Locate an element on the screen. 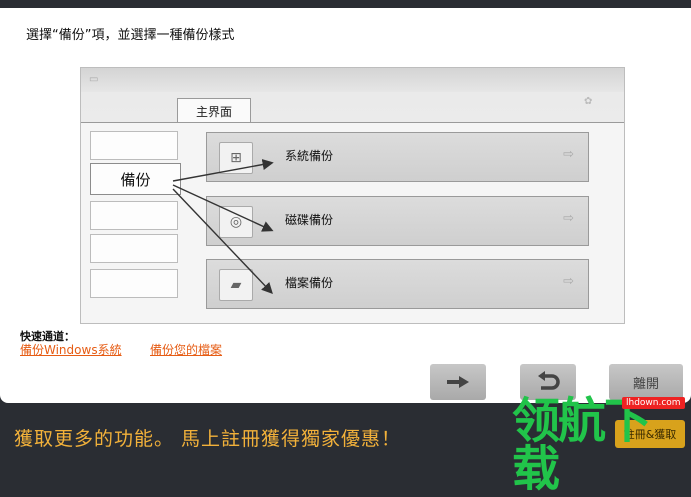  instruction-text: 選擇“備份”項，並選擇一種備份樣式 is located at coordinates (130, 35).